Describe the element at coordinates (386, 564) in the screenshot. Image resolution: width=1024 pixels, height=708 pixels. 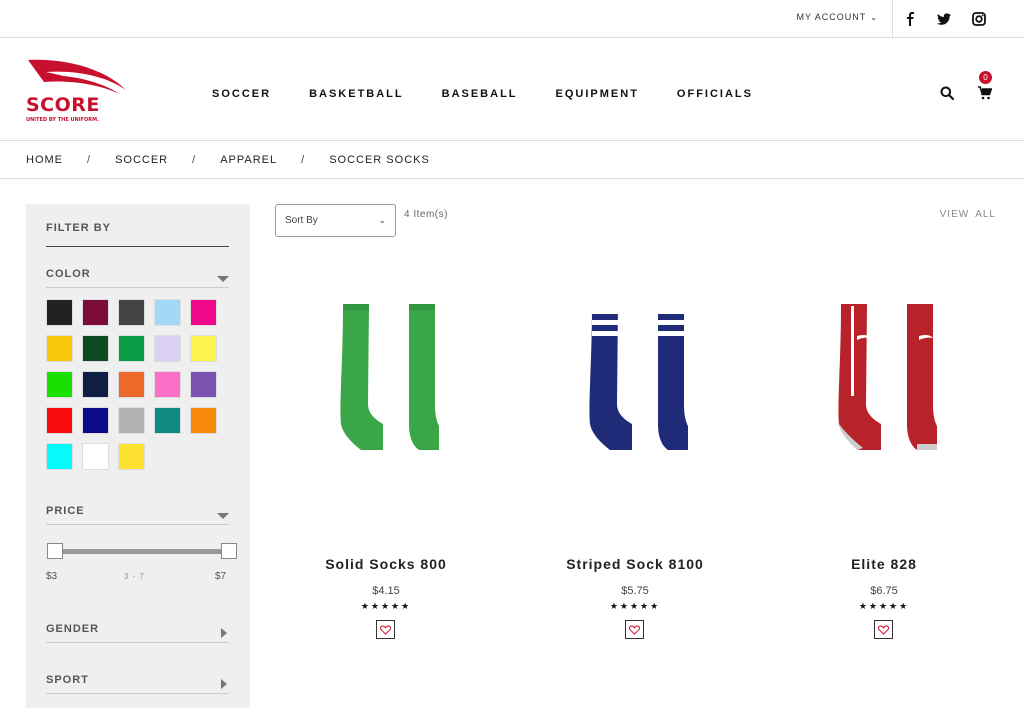
I see `product-name: Solid Socks 800` at that location.